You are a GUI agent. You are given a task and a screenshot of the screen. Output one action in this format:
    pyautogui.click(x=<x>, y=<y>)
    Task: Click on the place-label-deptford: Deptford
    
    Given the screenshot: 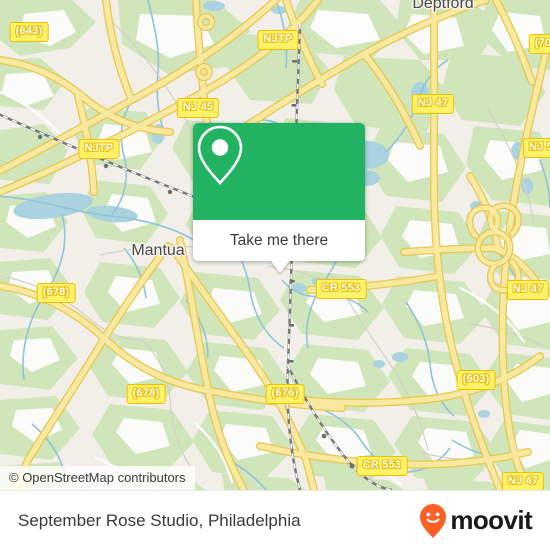 What is the action you would take?
    pyautogui.click(x=443, y=6)
    